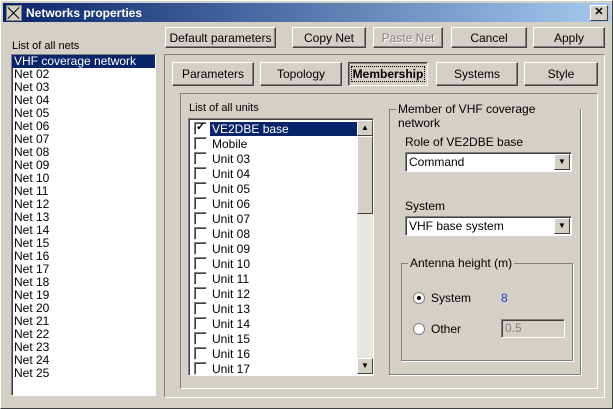  I want to click on unit-list-item: Unit 17, so click(274, 368).